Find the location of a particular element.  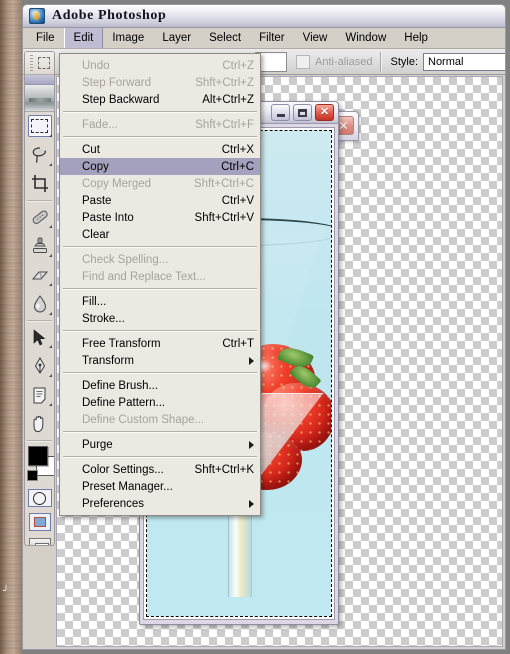

menu-item-color-settings: Color Settings... Shft+Ctrl+K is located at coordinates (160, 469).